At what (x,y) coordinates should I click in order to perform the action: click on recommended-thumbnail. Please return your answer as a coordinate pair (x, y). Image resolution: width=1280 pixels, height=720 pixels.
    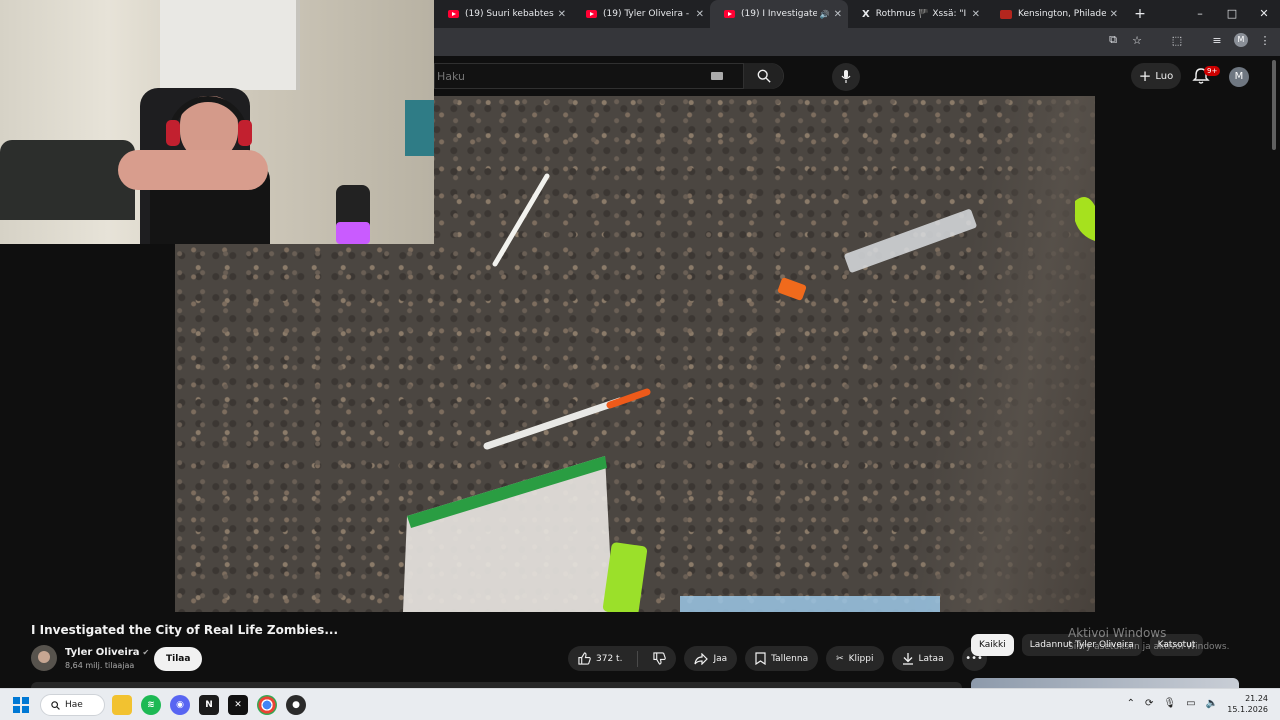
    Looking at the image, I should click on (1105, 683).